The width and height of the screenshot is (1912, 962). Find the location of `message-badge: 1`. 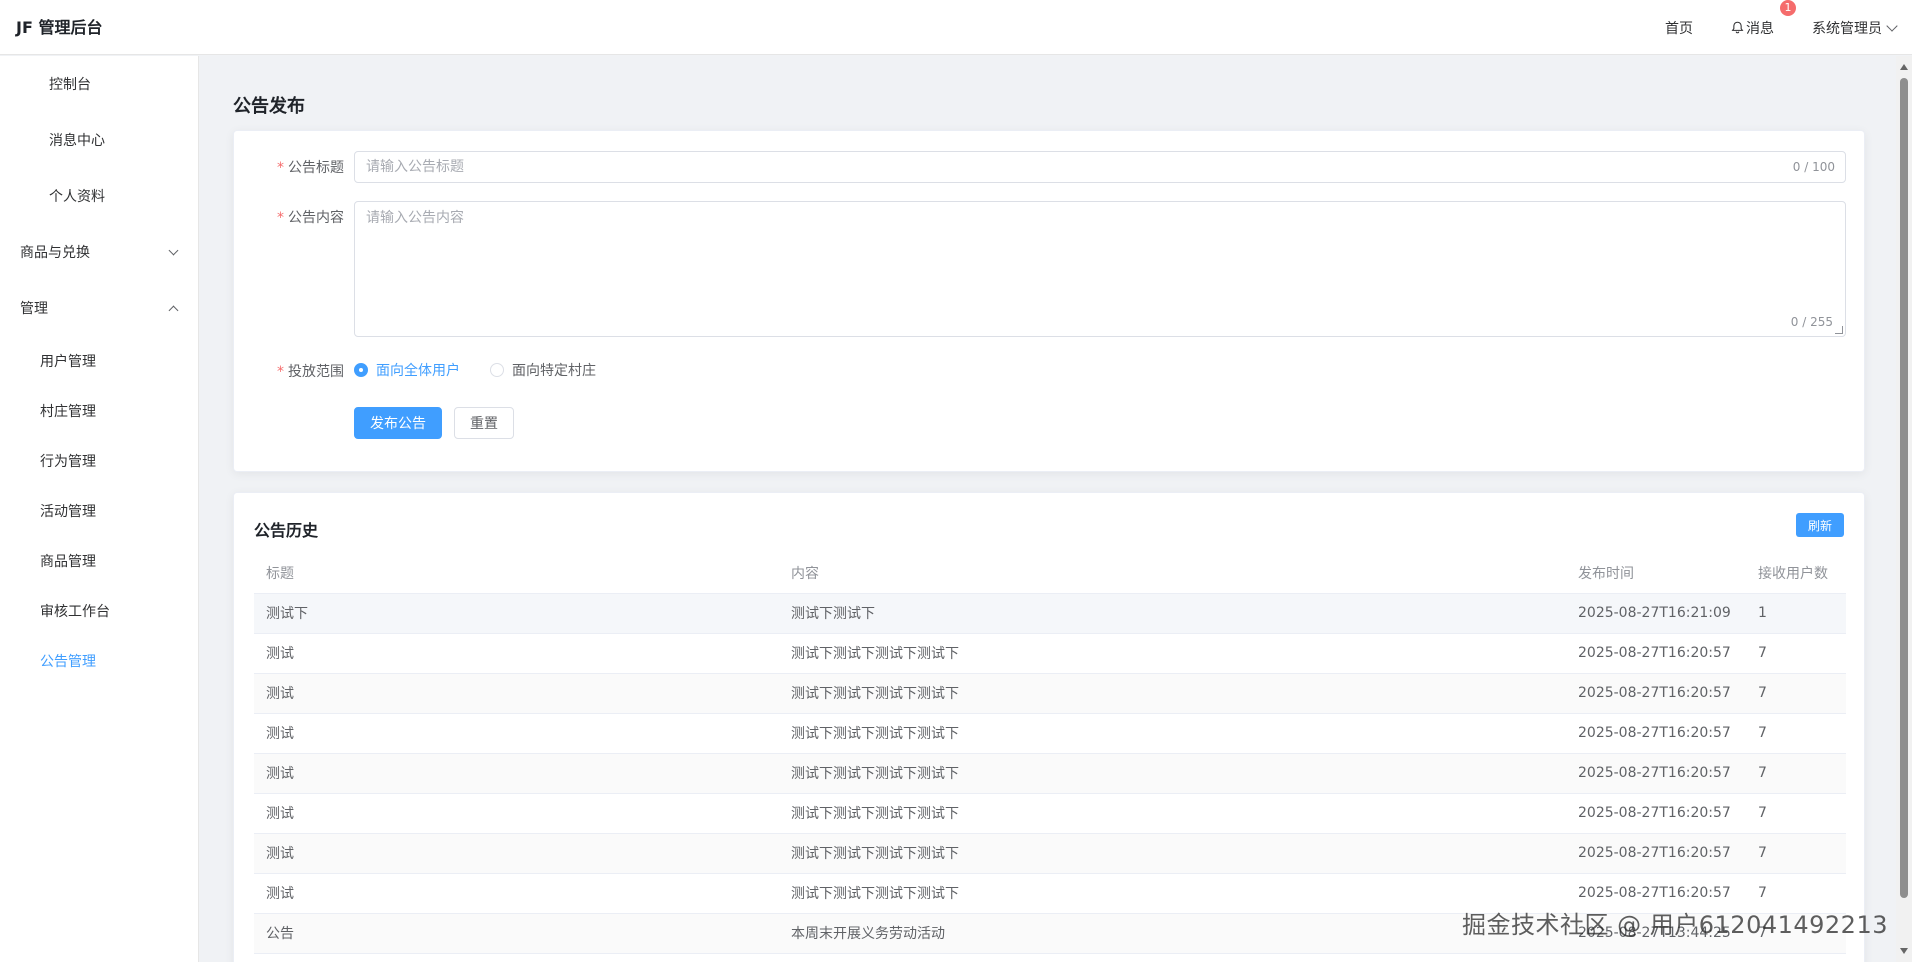

message-badge: 1 is located at coordinates (1788, 8).